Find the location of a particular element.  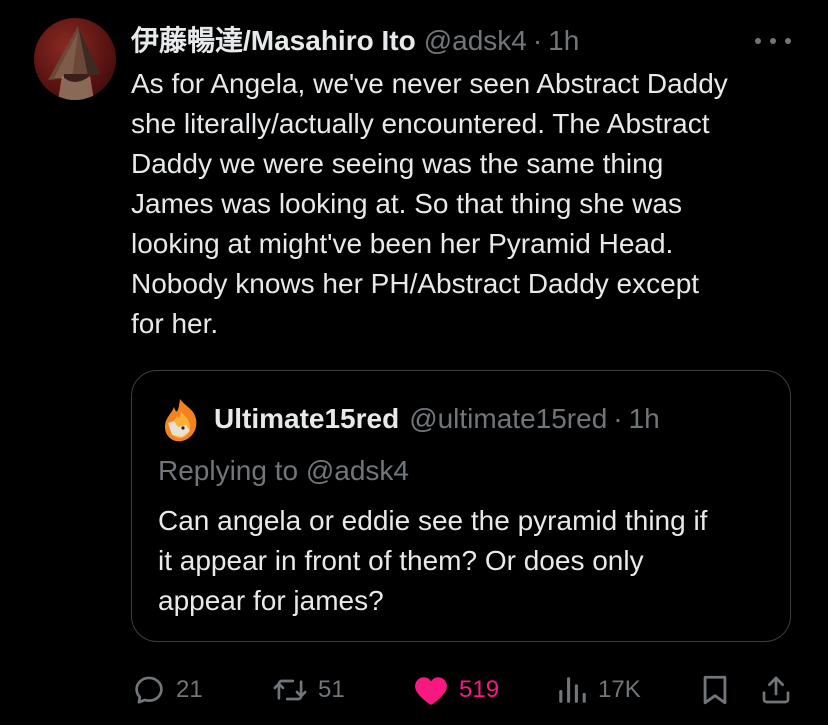

tweet-text-line: for her. is located at coordinates (175, 323).